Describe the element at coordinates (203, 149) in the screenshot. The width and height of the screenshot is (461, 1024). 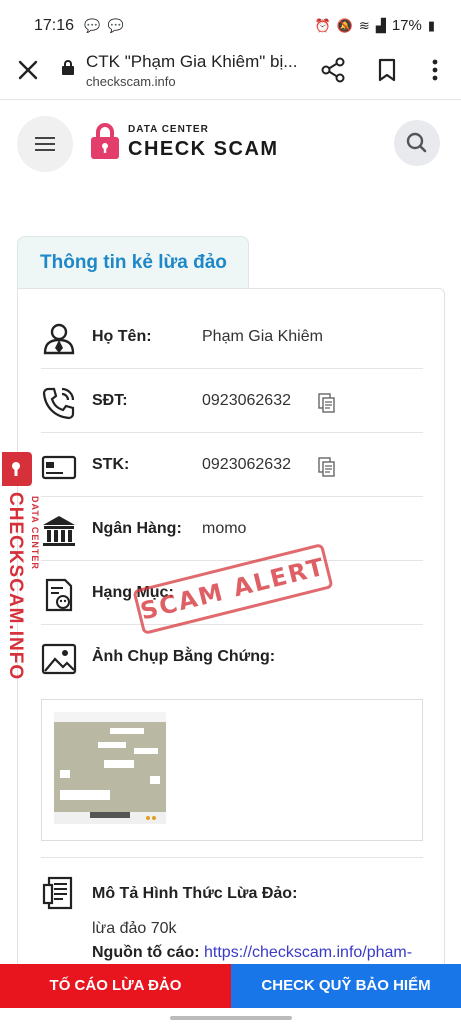
I see `logo-title: CHECK SCAM` at that location.